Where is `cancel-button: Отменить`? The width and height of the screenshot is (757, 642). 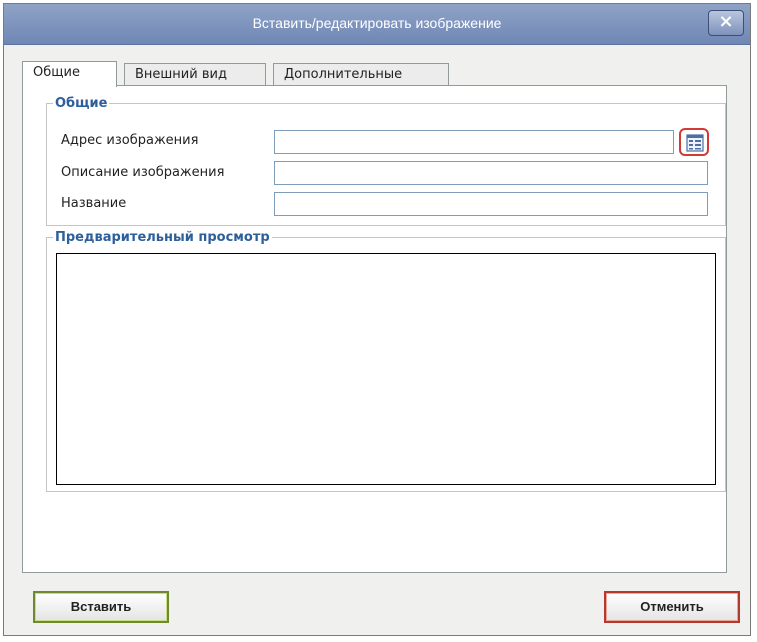
cancel-button: Отменить is located at coordinates (672, 607).